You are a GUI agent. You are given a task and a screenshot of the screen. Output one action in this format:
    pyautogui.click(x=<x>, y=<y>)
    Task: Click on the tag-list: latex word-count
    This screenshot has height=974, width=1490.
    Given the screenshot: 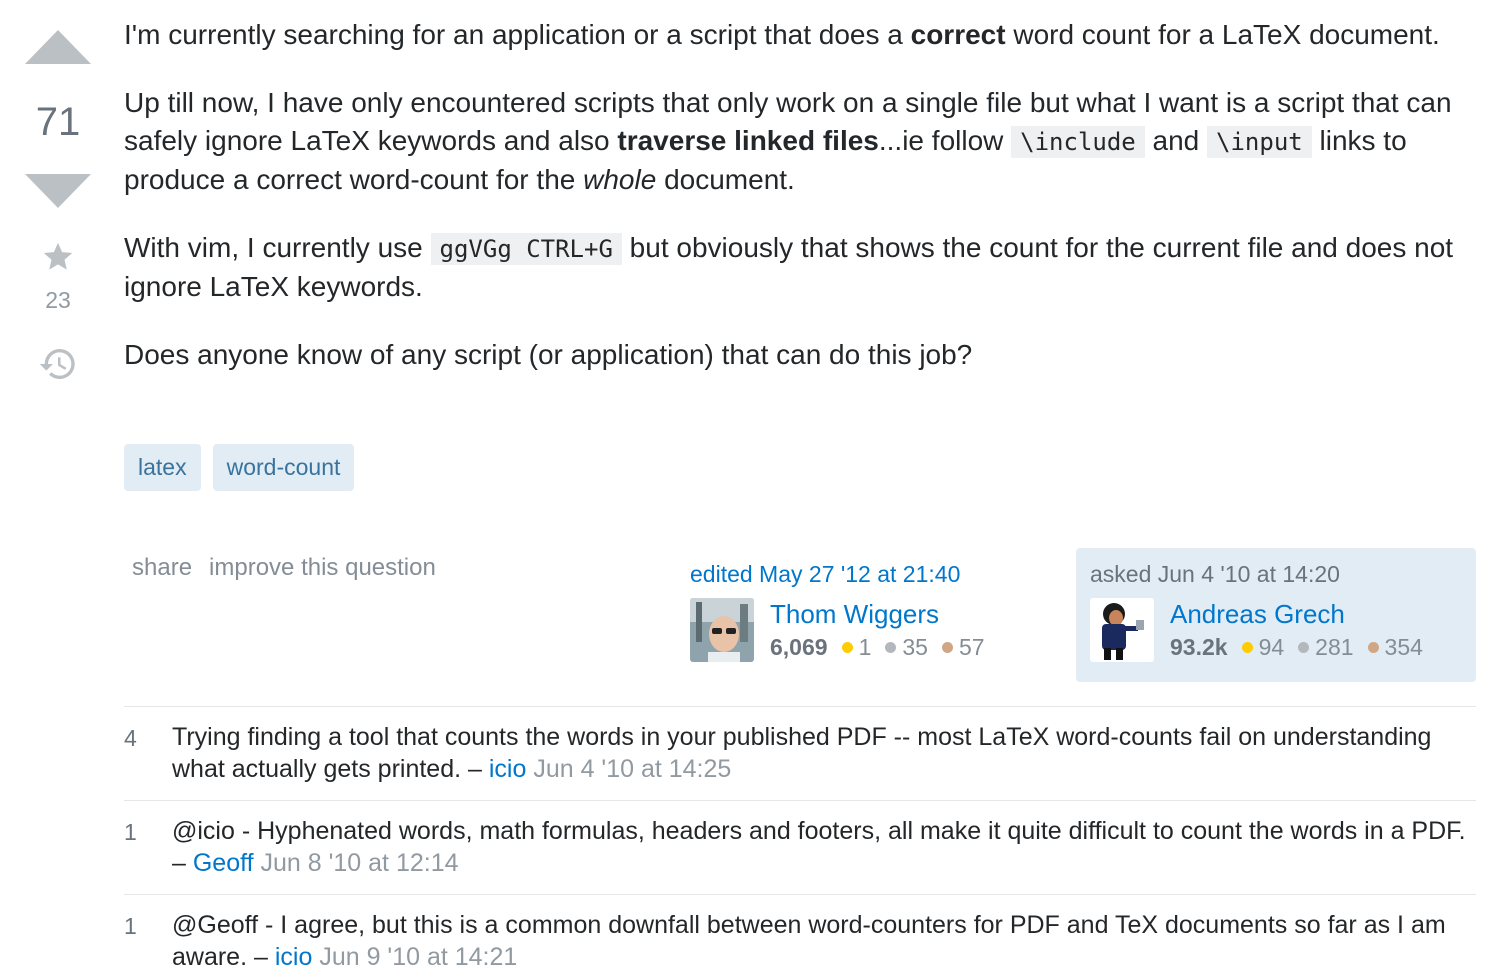 What is the action you would take?
    pyautogui.click(x=239, y=467)
    